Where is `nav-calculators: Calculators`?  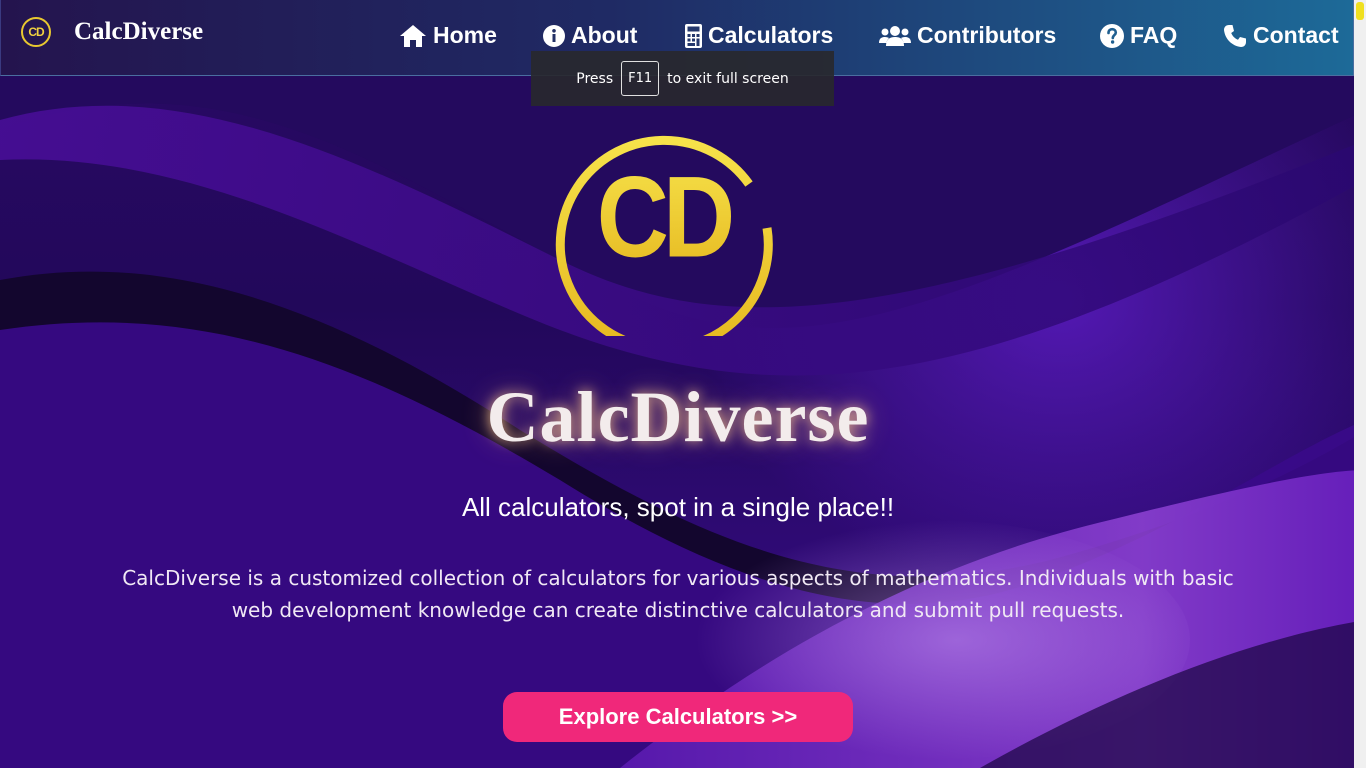
nav-calculators: Calculators is located at coordinates (759, 35).